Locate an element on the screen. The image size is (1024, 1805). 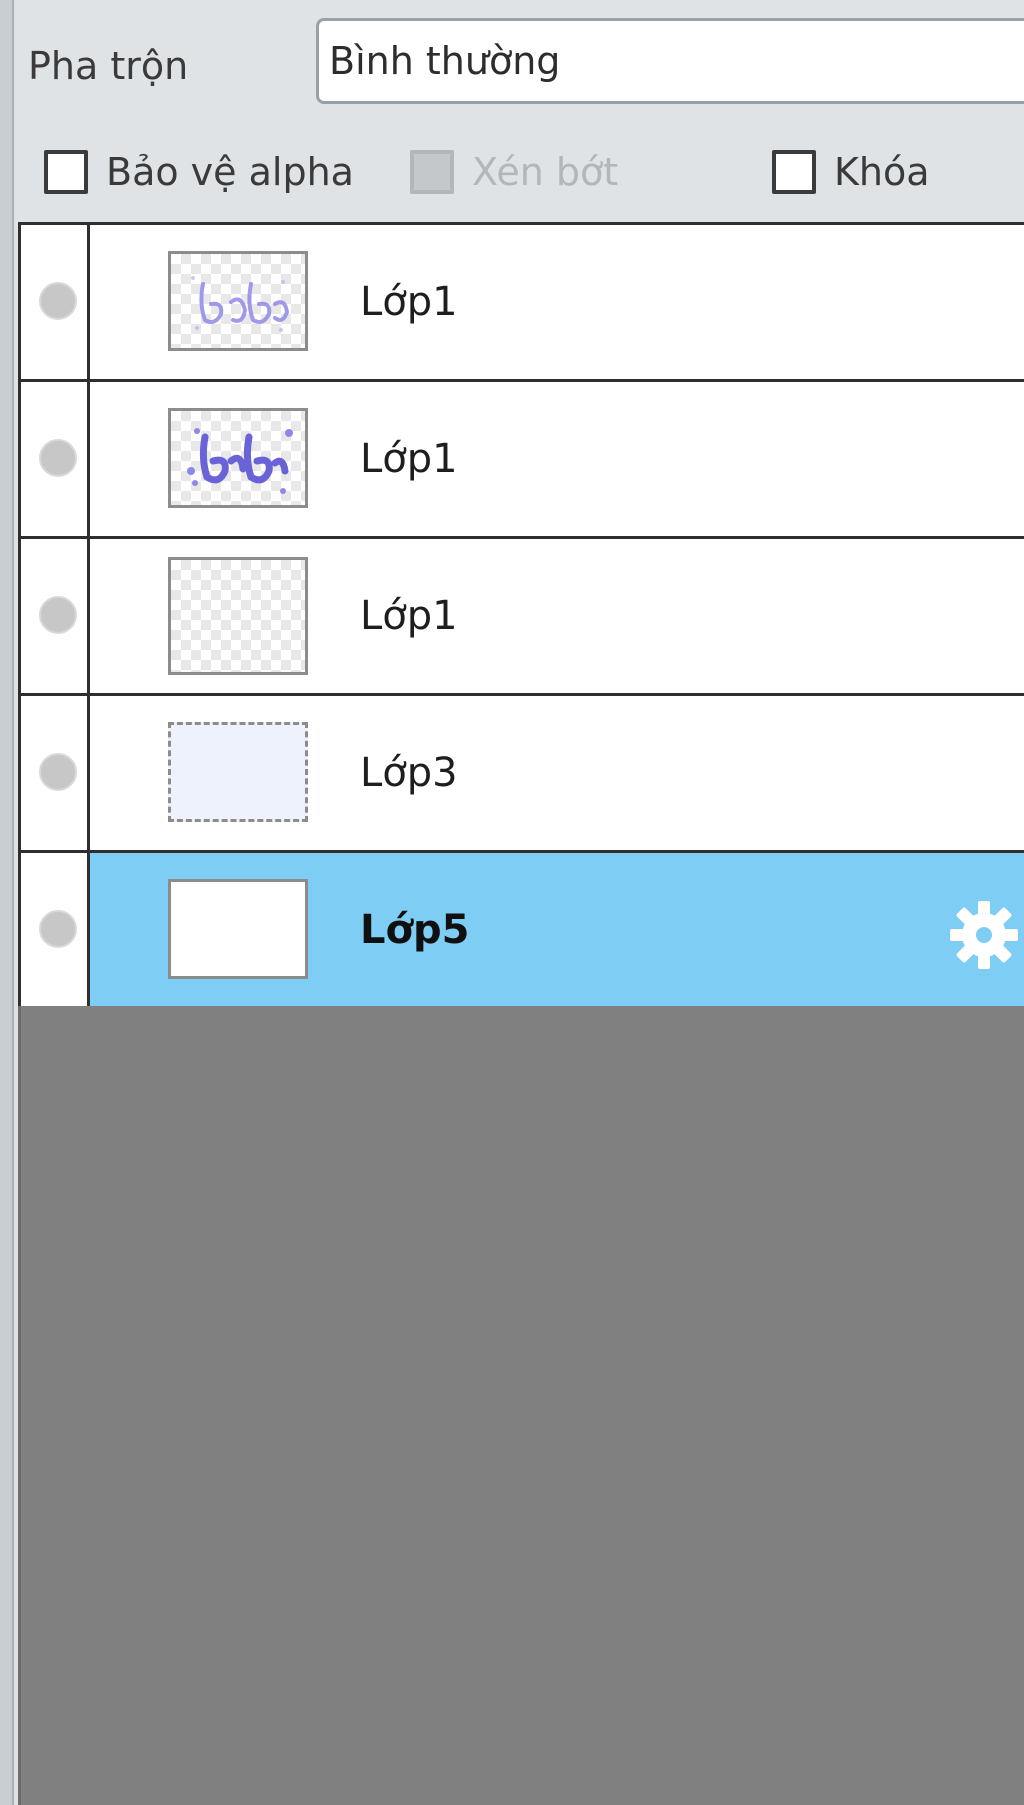
layer-main: Lớp5 is located at coordinates (557, 930).